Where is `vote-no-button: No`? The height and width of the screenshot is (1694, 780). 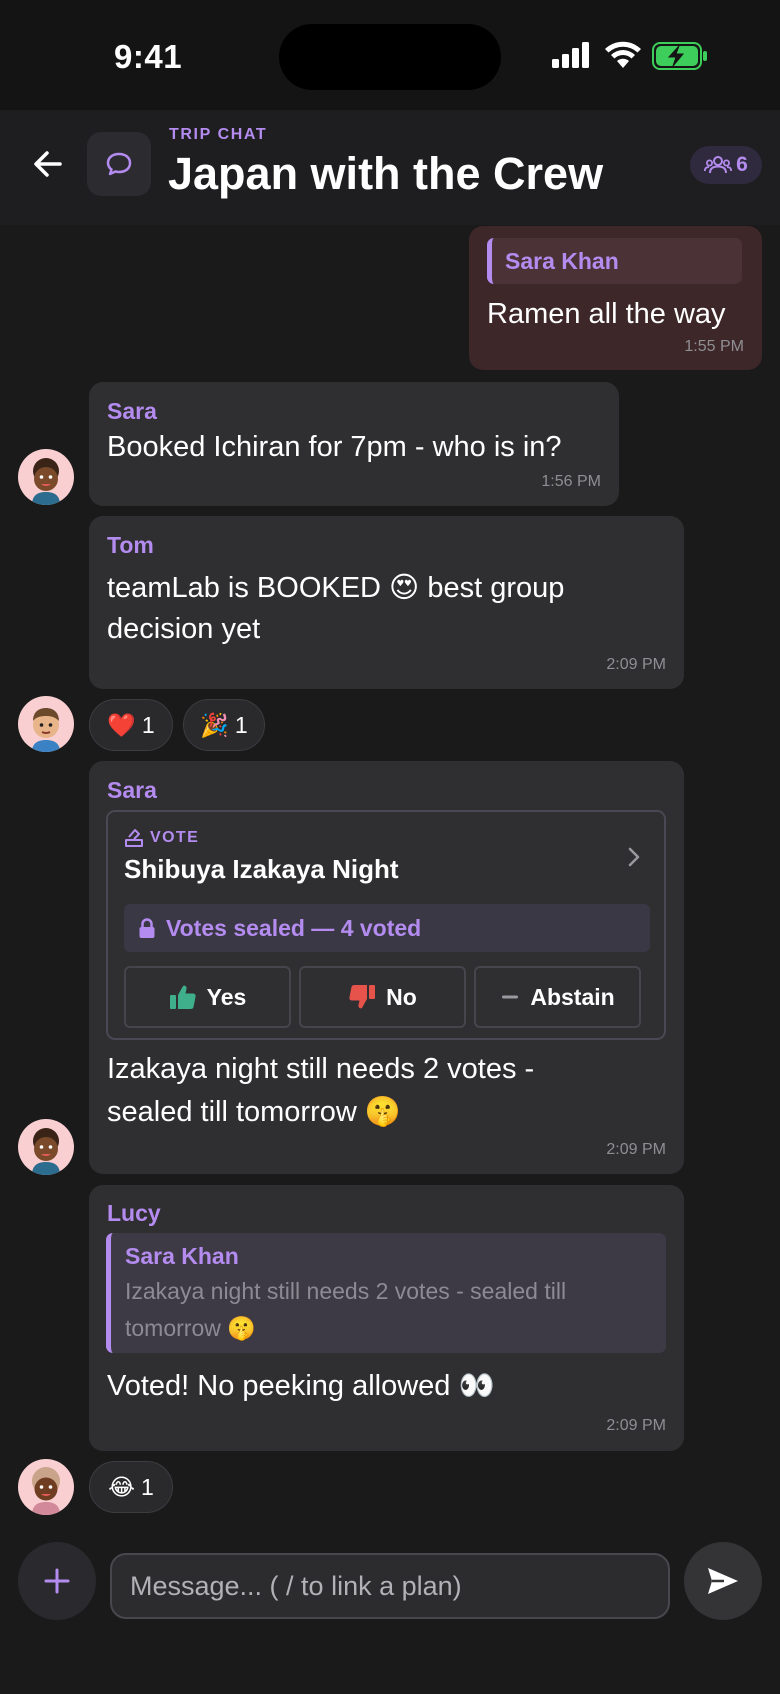
vote-no-button: No is located at coordinates (382, 997).